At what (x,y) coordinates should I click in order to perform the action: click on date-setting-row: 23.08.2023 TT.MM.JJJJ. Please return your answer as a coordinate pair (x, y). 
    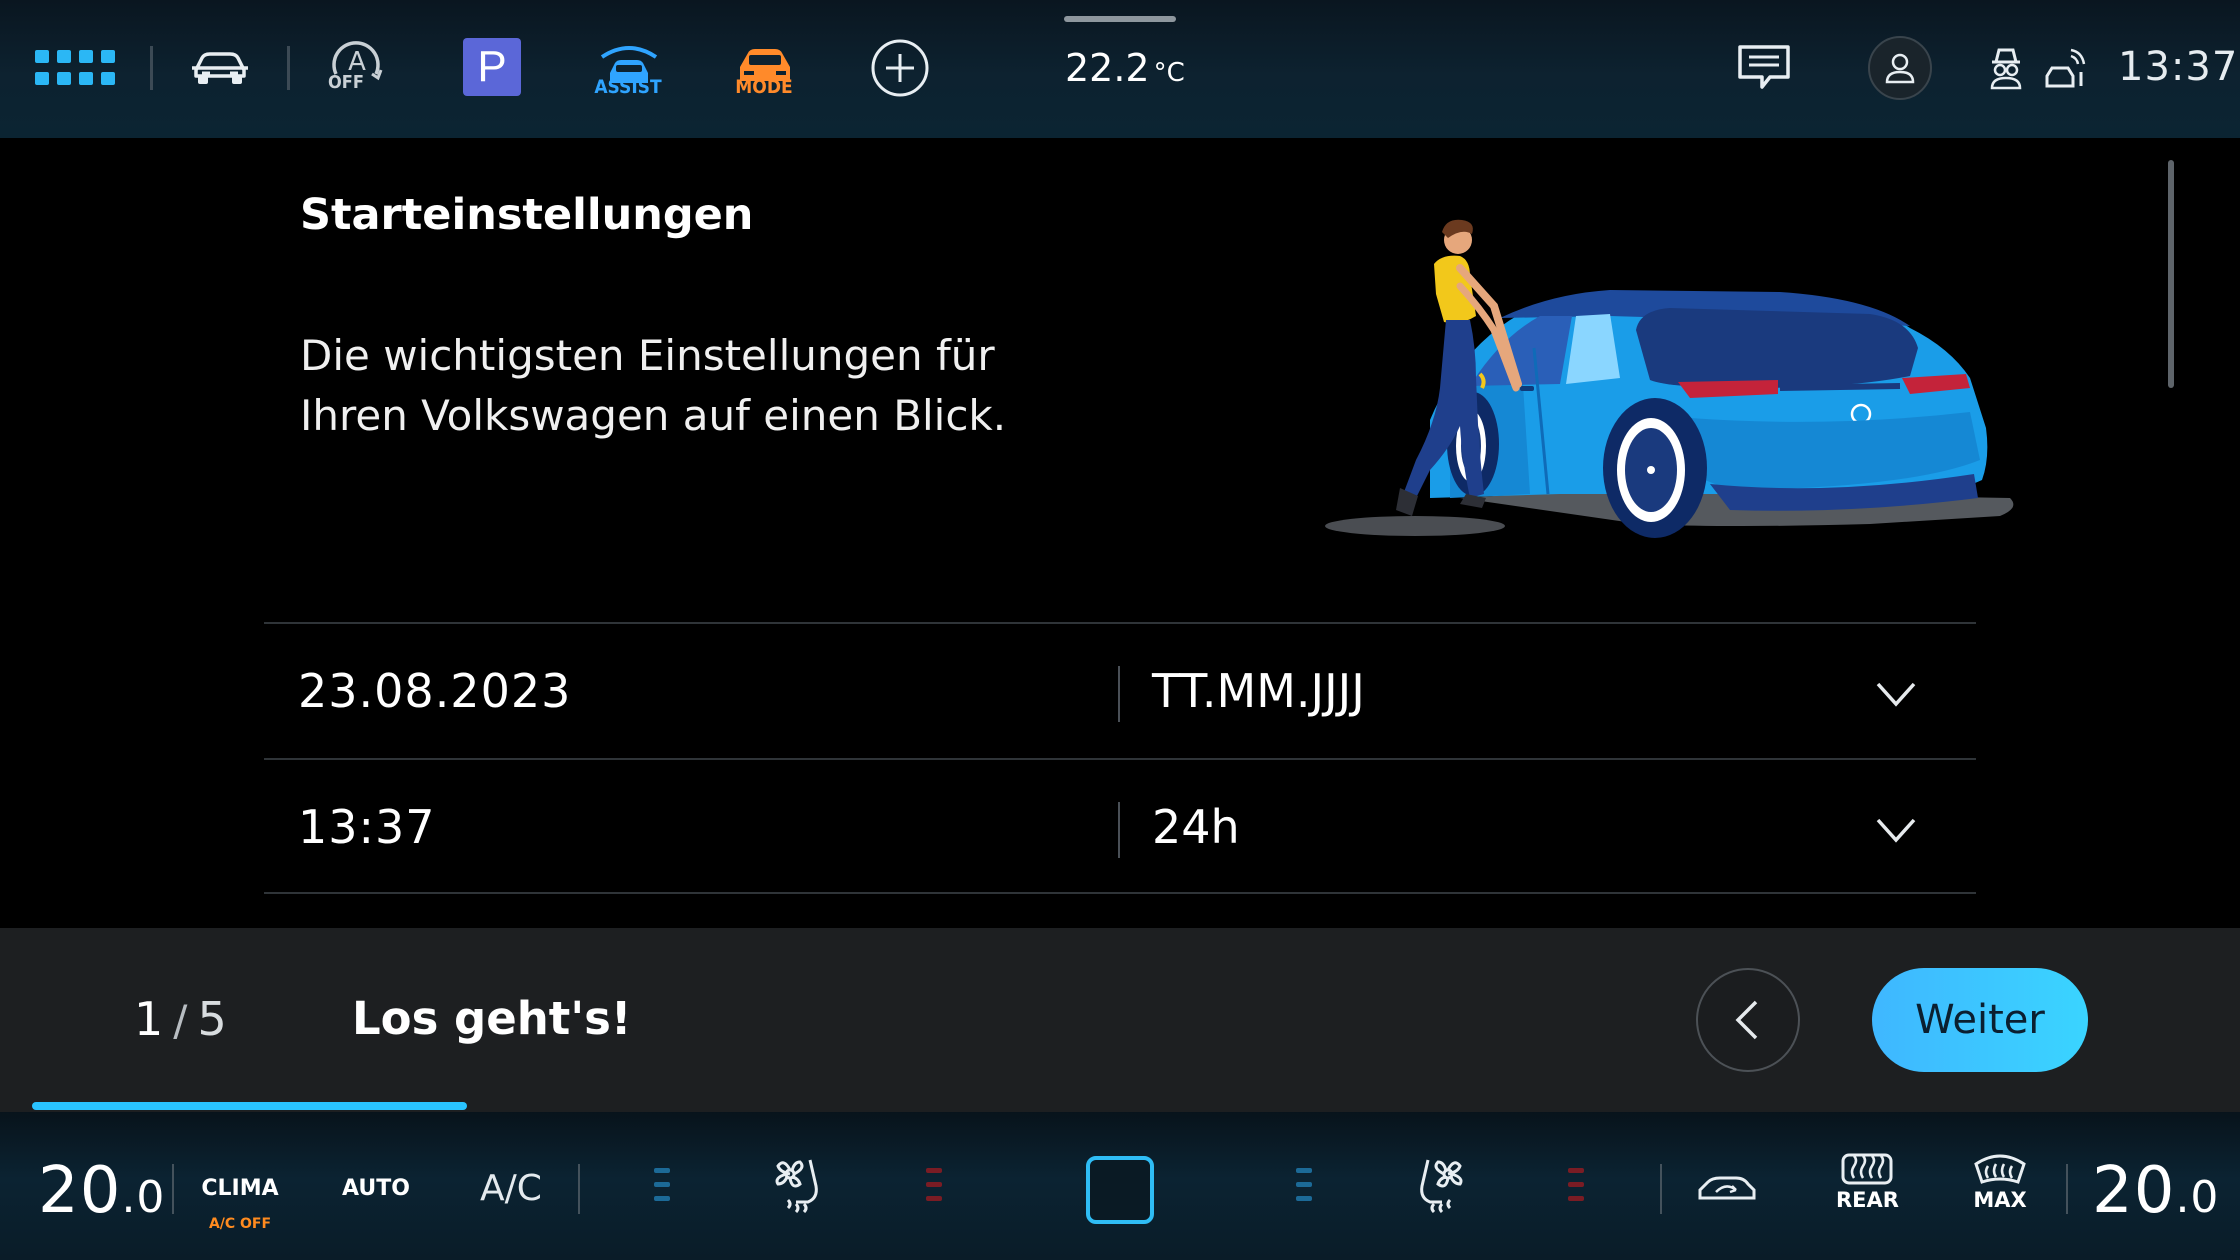
    Looking at the image, I should click on (1120, 690).